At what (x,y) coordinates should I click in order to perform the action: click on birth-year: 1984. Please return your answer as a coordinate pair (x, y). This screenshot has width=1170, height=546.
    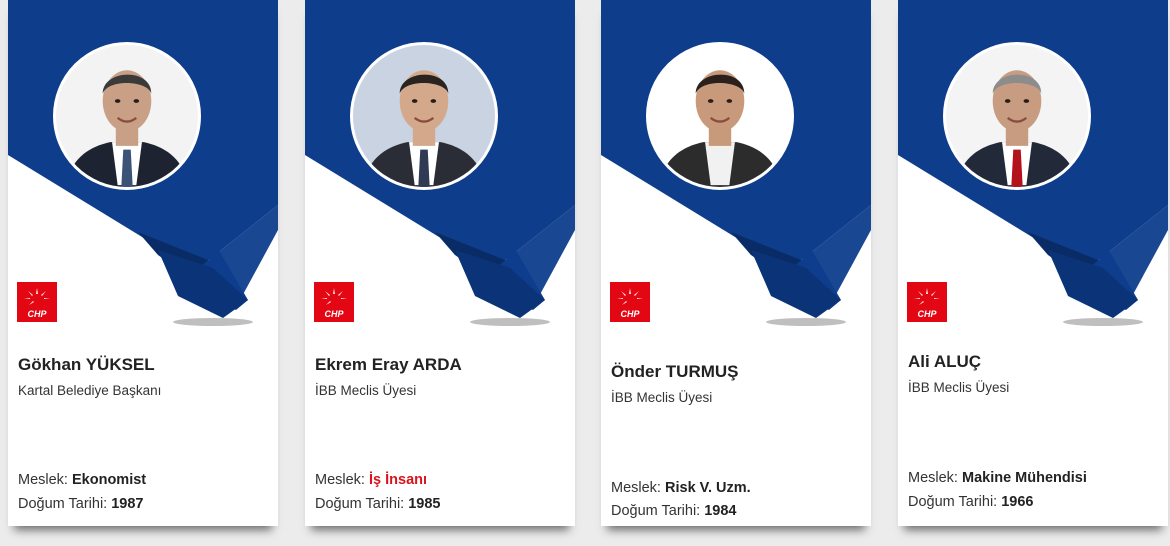
    Looking at the image, I should click on (720, 511).